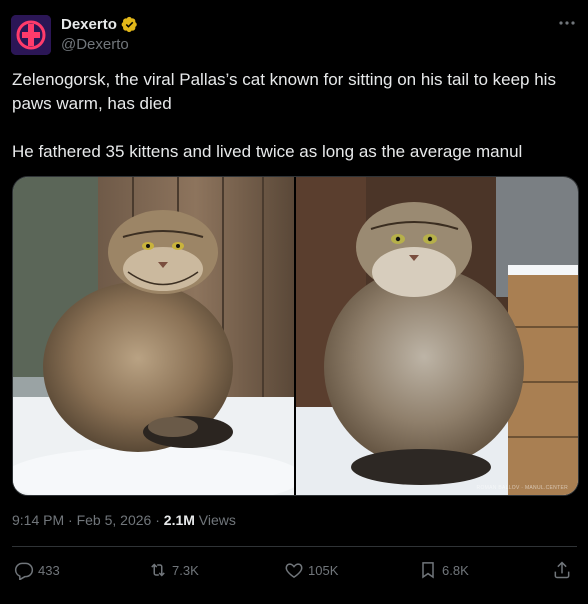 The image size is (588, 604). Describe the element at coordinates (49, 570) in the screenshot. I see `reply-count: 433` at that location.